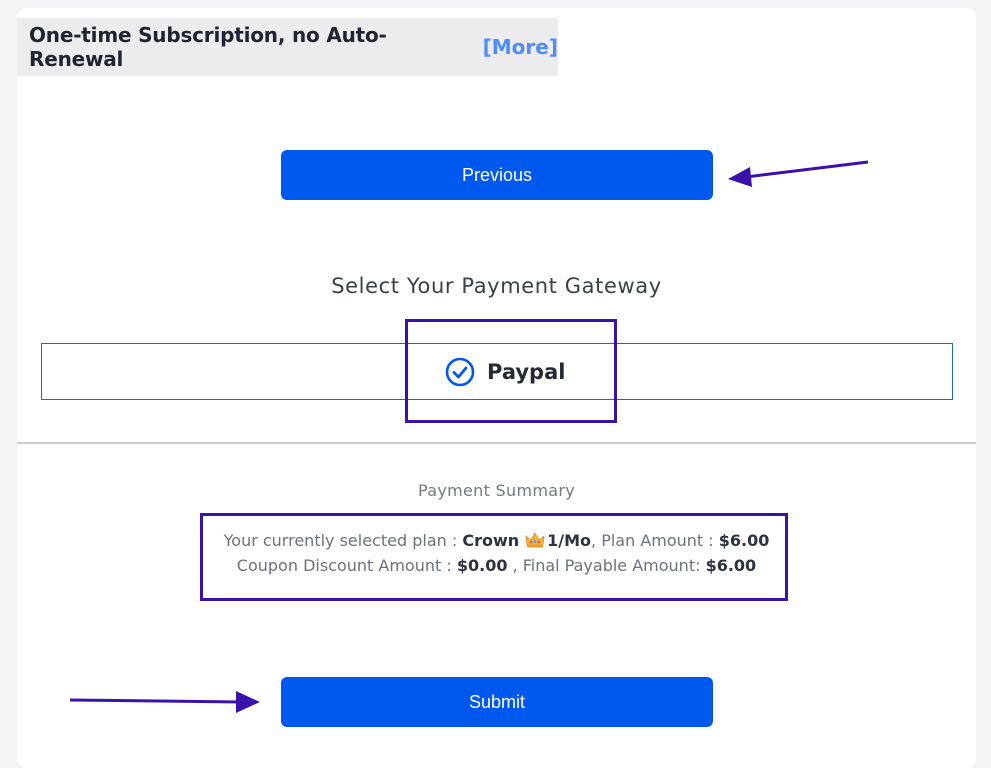  What do you see at coordinates (460, 372) in the screenshot?
I see `check-circle-icon` at bounding box center [460, 372].